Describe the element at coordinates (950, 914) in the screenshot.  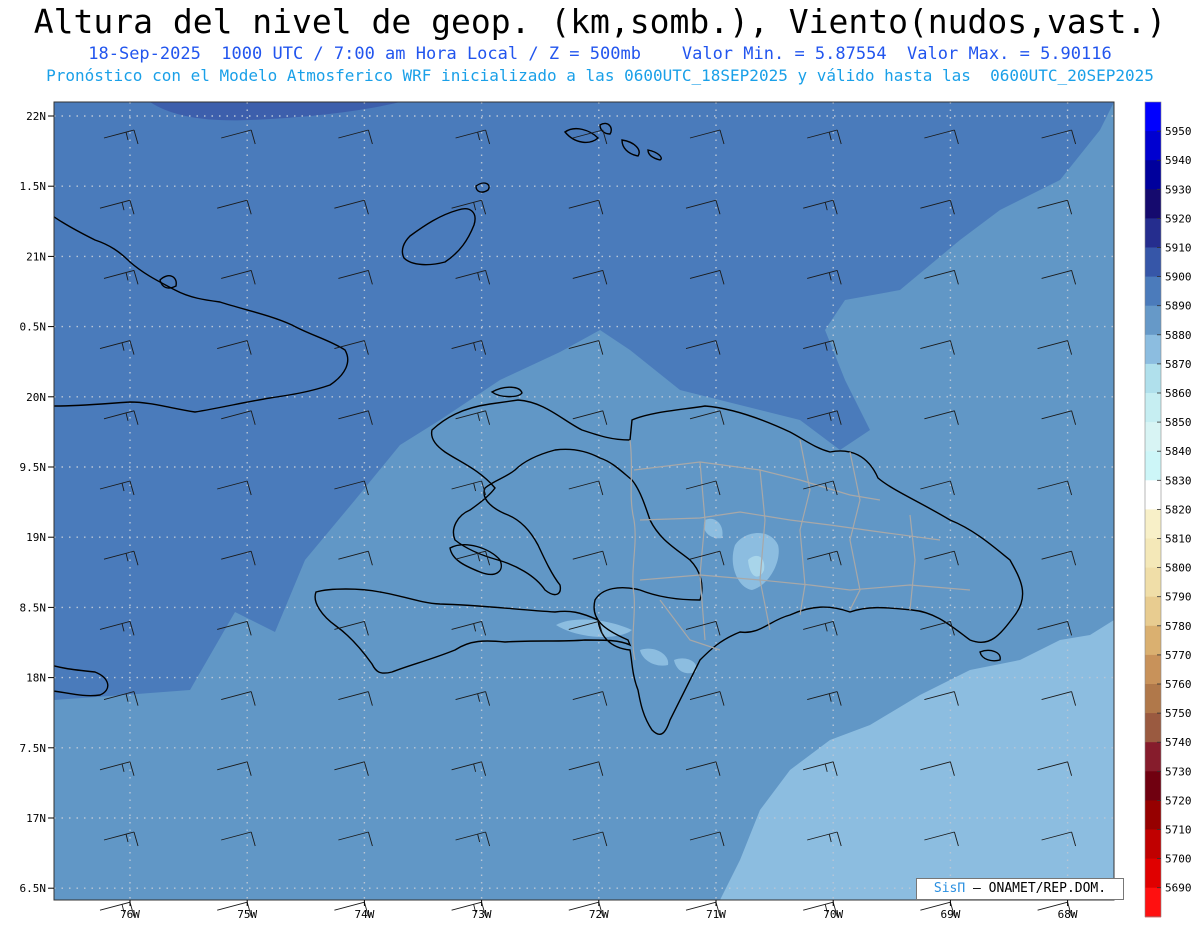
I see `lon-label: 69W` at that location.